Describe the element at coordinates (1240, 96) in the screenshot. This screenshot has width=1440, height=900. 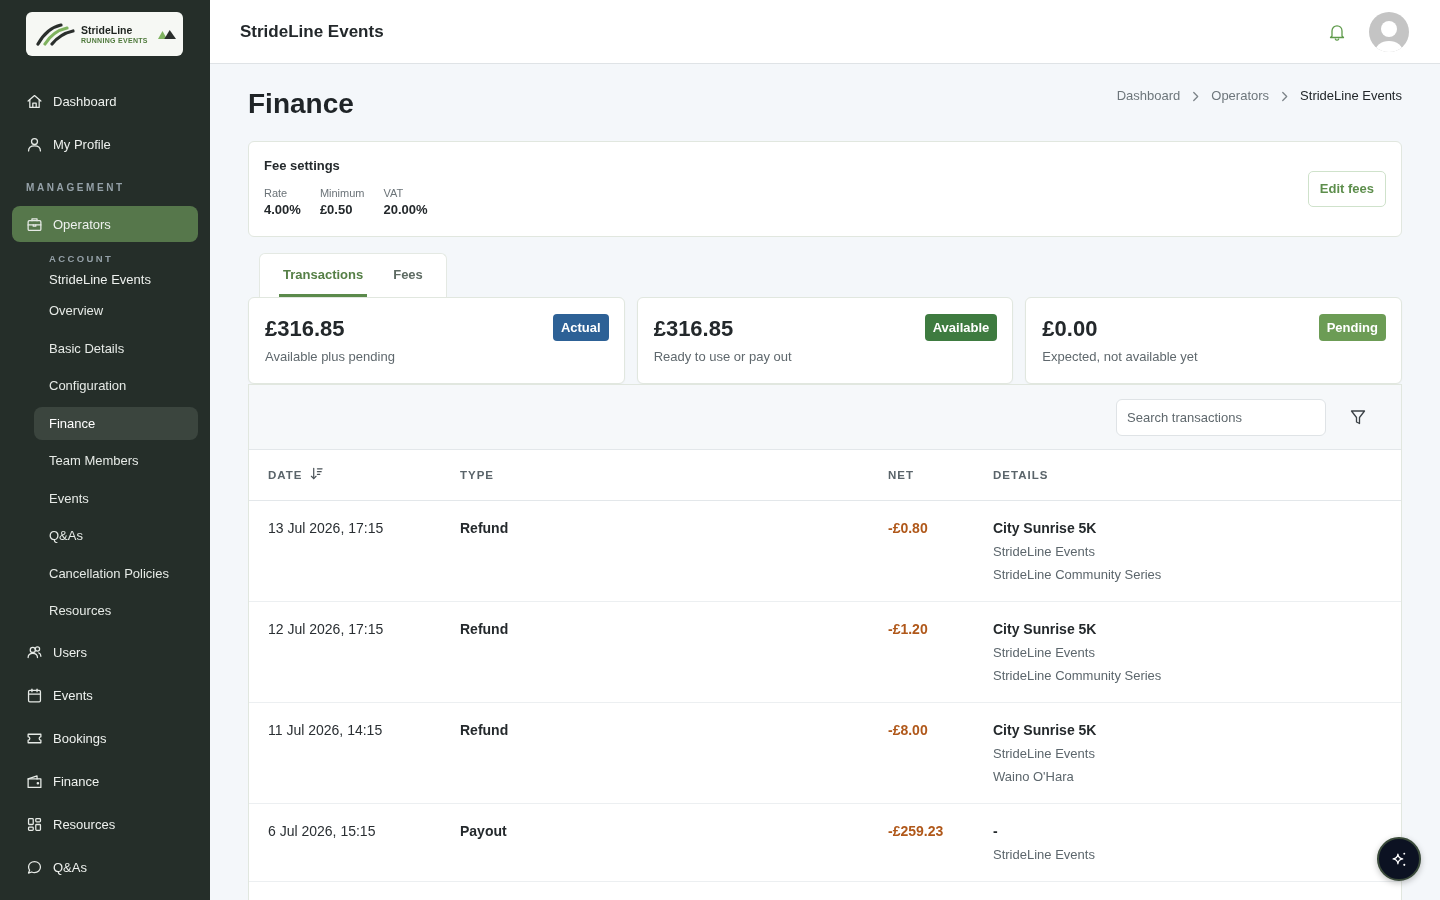
I see `breadcrumb-link: Operators` at that location.